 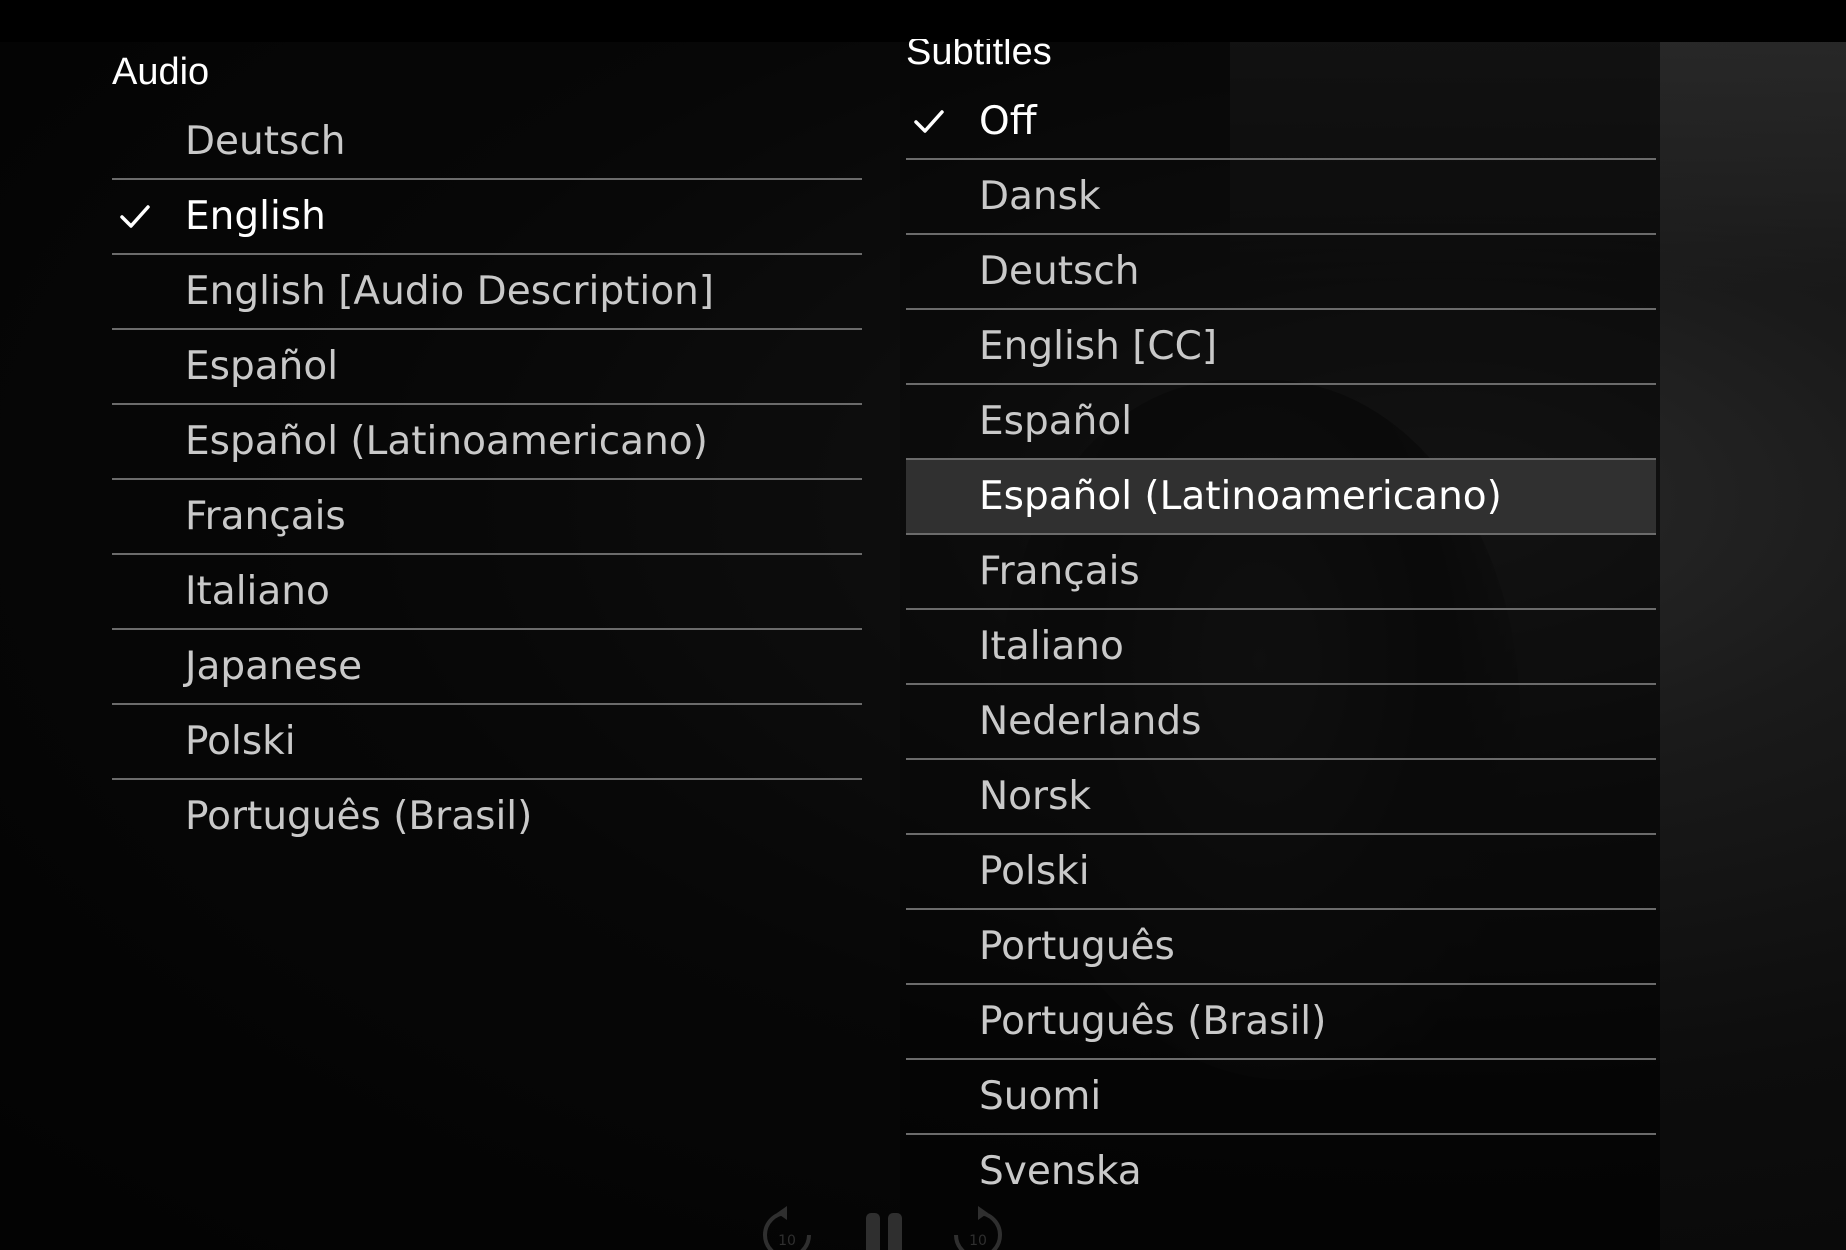 I want to click on rewind-10-icon: 10, so click(x=787, y=1228).